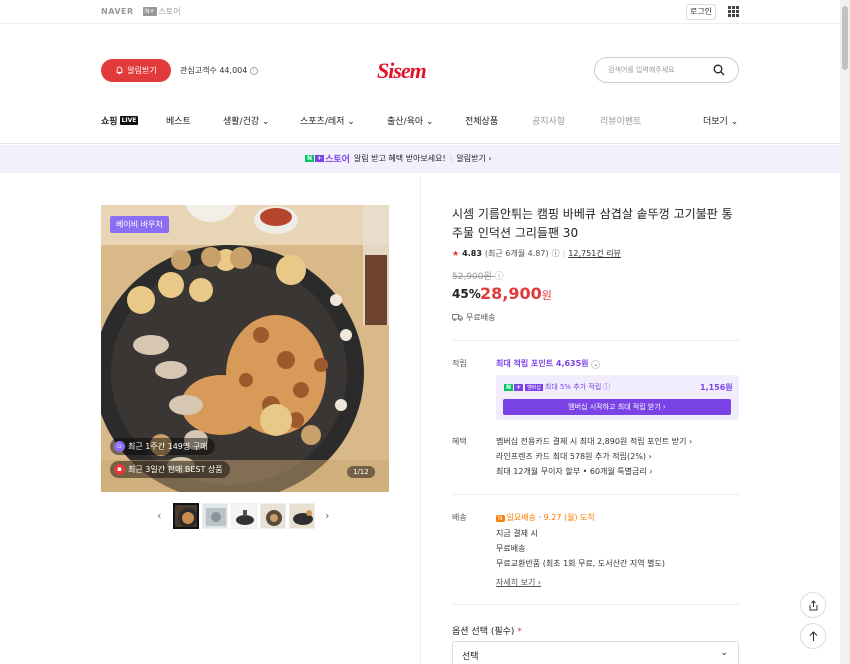 The width and height of the screenshot is (850, 664). I want to click on discount-rate: 45%, so click(466, 294).